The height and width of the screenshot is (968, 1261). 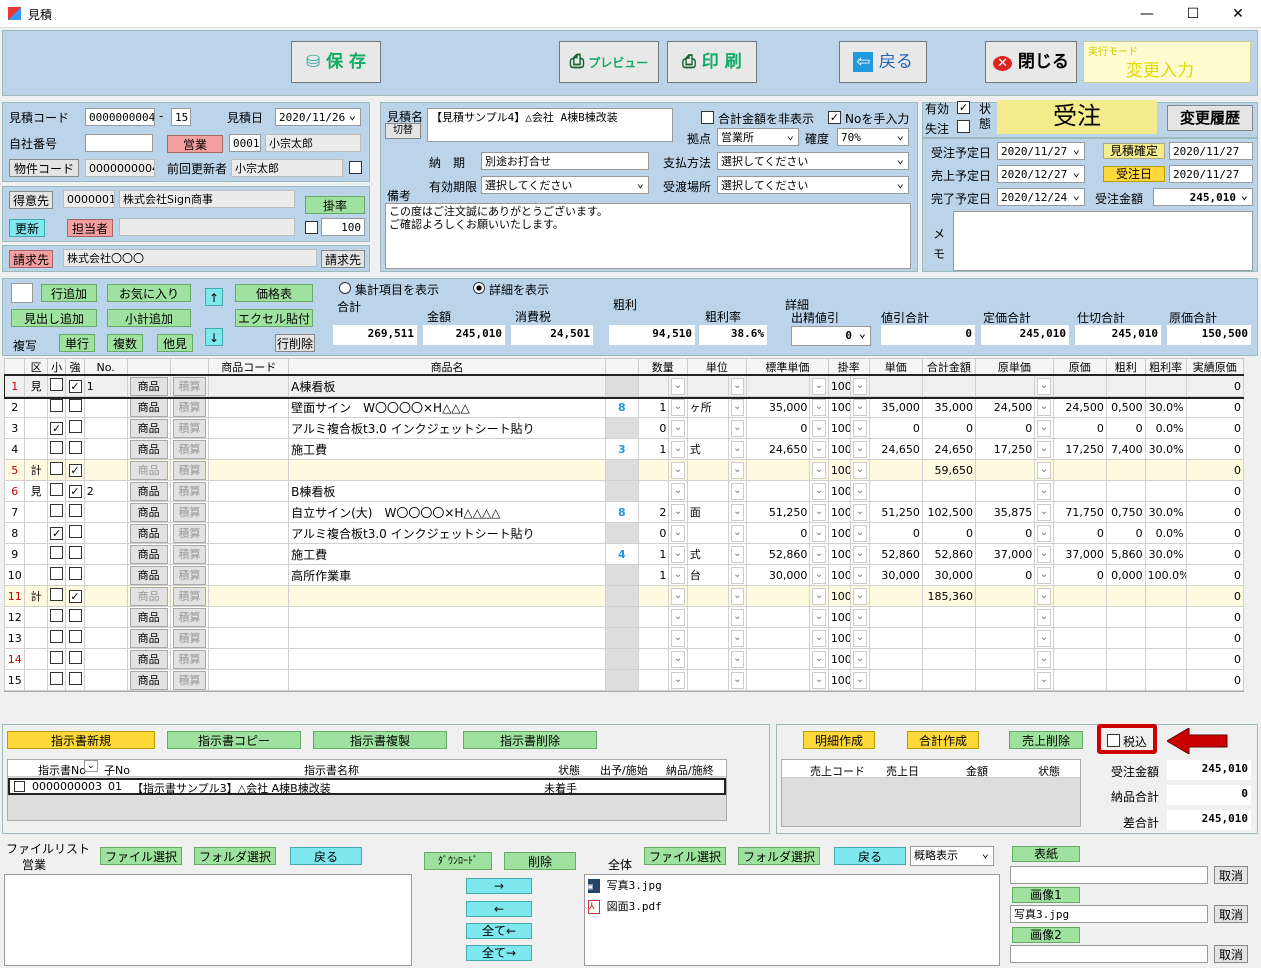 I want to click on subtotal-add-button: 小計追加, so click(x=149, y=318).